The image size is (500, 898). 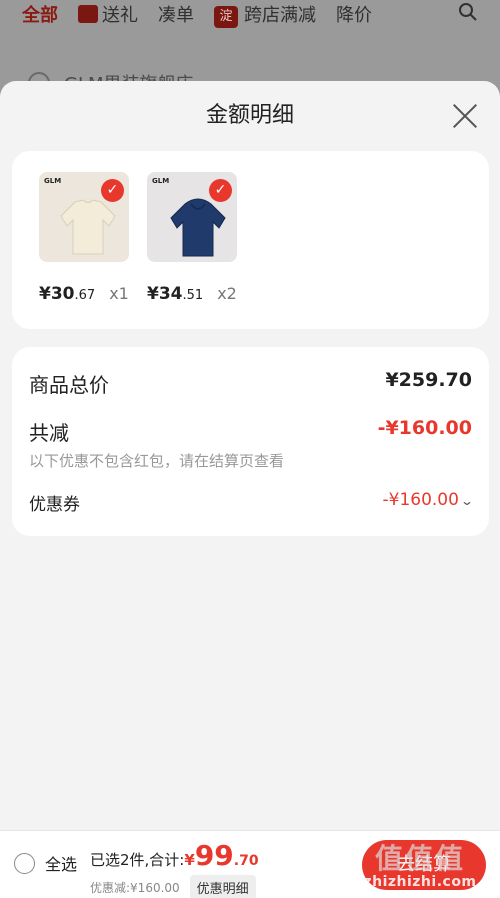 I want to click on watermark-logo: 值值值, so click(x=419, y=858).